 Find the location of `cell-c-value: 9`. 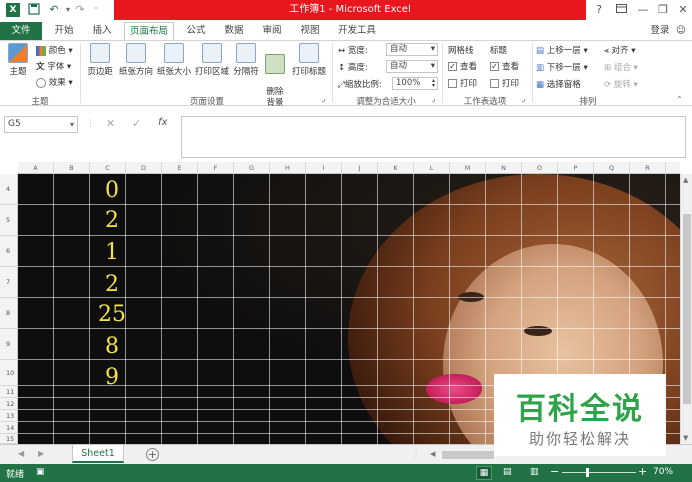

cell-c-value: 9 is located at coordinates (112, 377).